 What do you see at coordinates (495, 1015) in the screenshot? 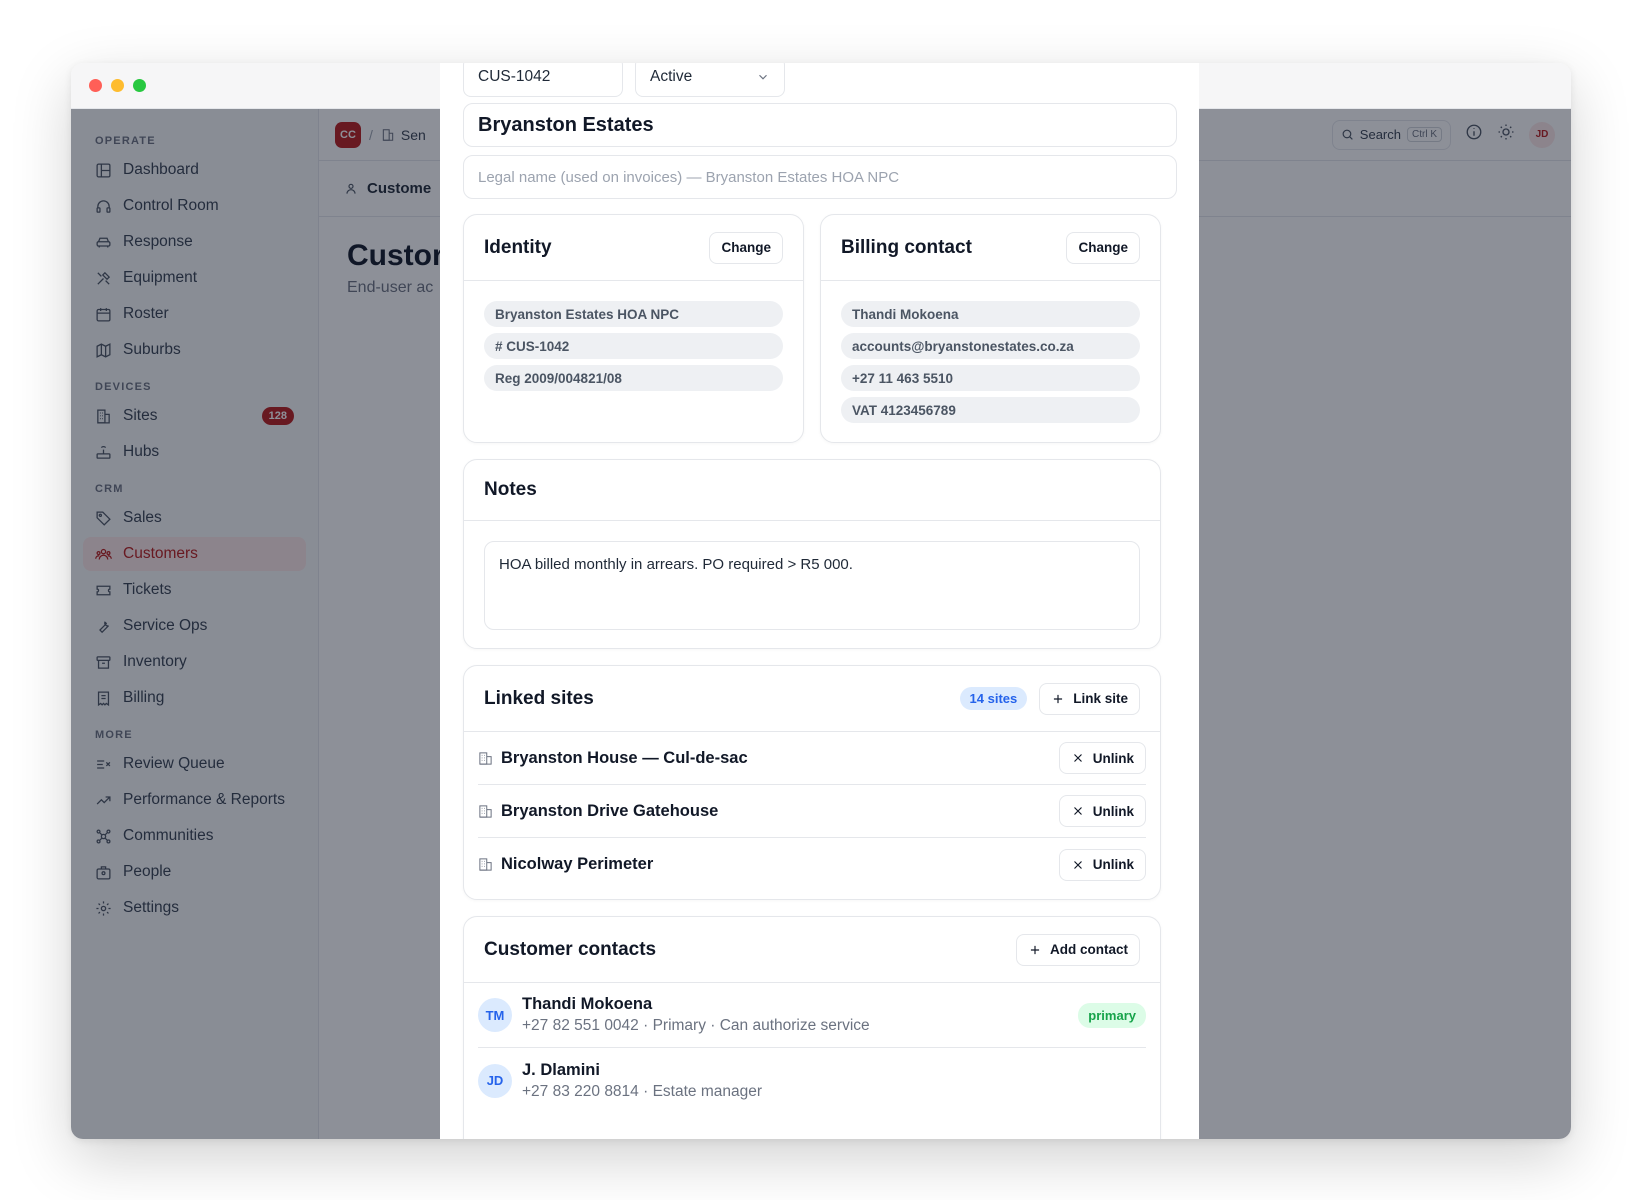
I see `avatar: TM` at bounding box center [495, 1015].